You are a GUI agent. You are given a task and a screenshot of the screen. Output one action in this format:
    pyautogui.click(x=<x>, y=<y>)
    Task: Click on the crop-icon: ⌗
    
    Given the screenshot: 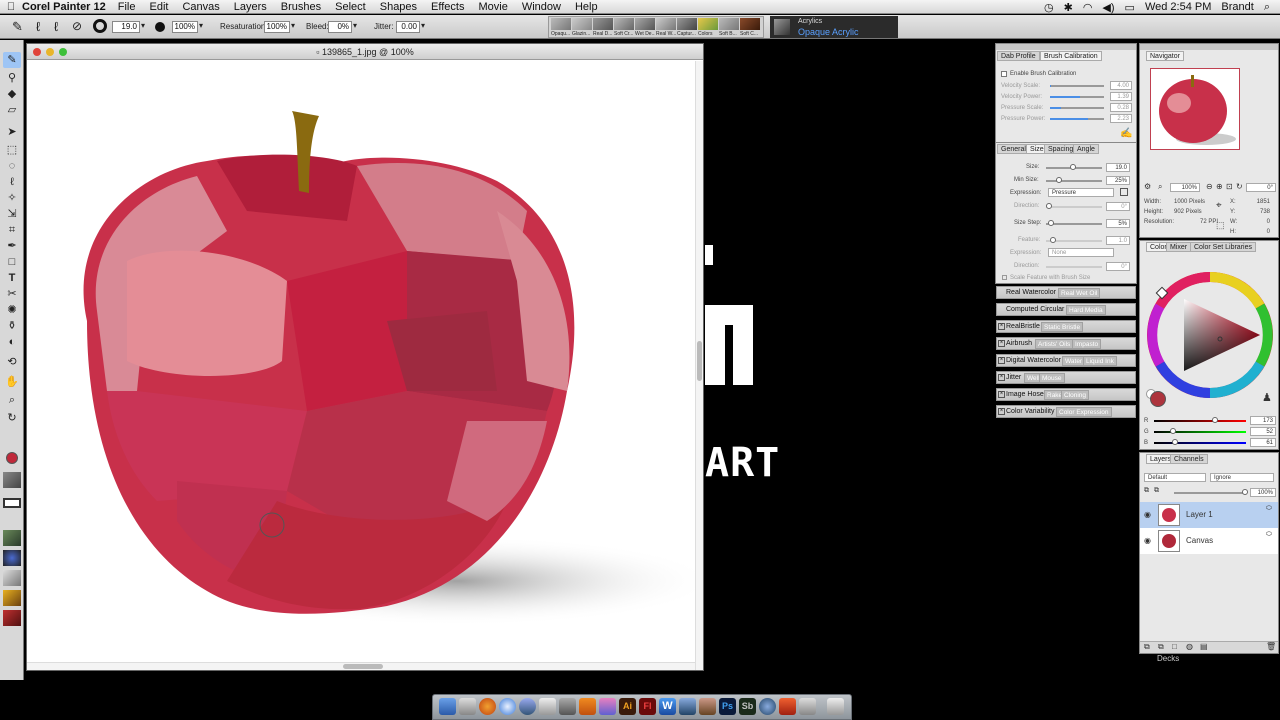 What is the action you would take?
    pyautogui.click(x=12, y=230)
    